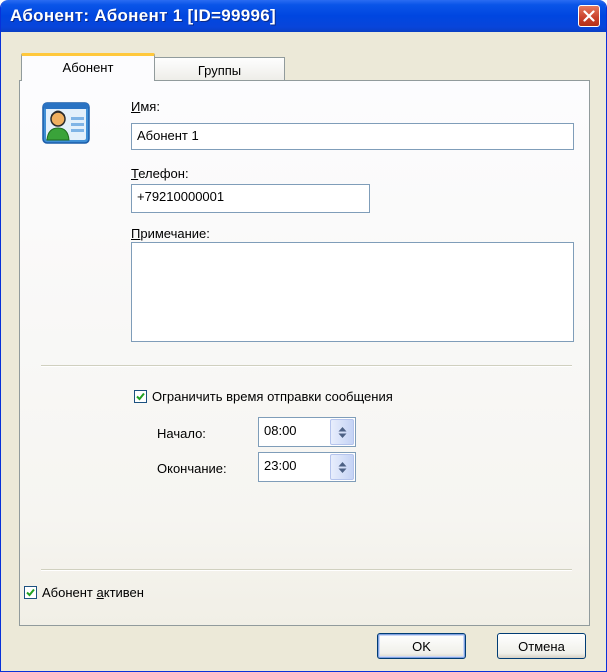 The height and width of the screenshot is (672, 607). I want to click on start-time-spinner: 08:00, so click(307, 432).